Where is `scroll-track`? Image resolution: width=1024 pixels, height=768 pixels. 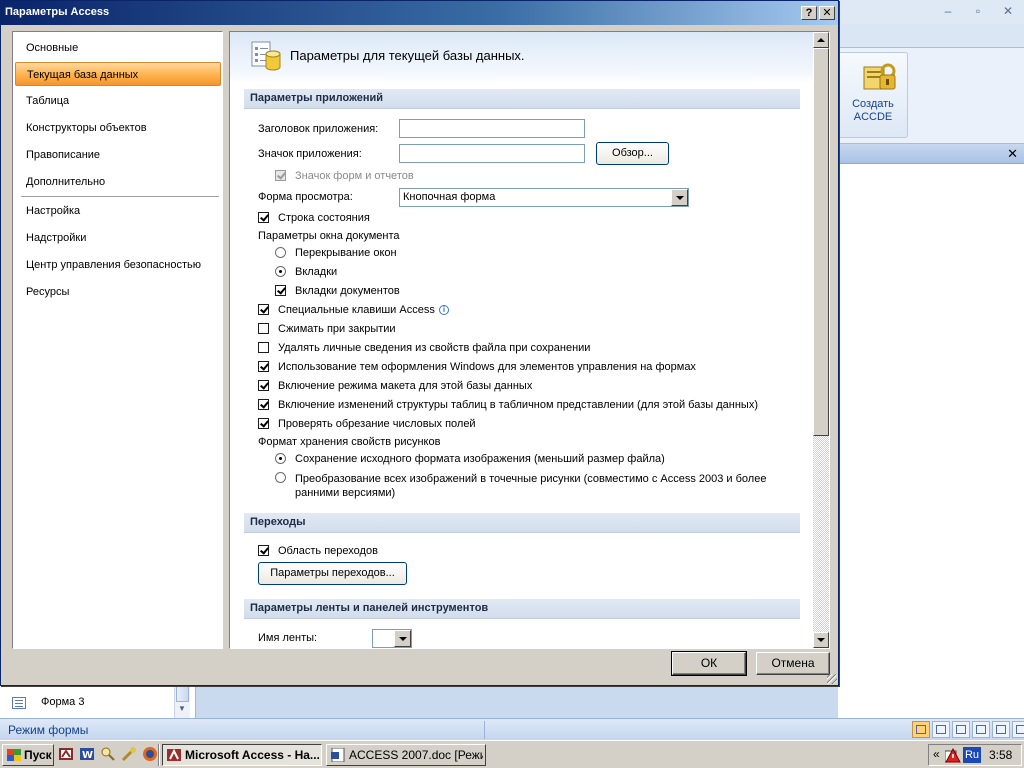
scroll-track is located at coordinates (821, 534).